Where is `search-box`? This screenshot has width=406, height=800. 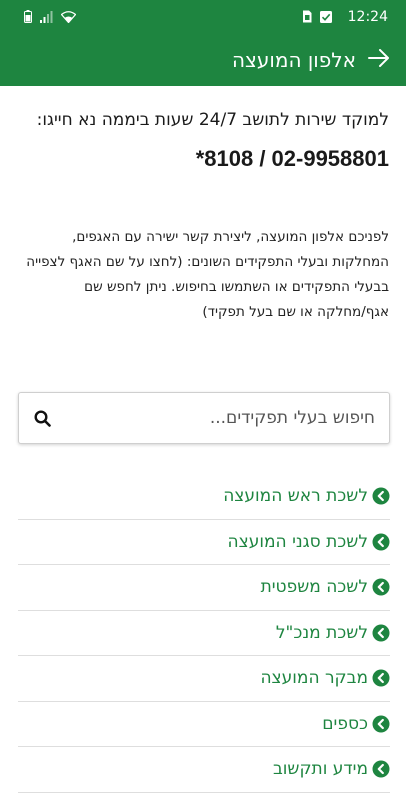 search-box is located at coordinates (204, 418).